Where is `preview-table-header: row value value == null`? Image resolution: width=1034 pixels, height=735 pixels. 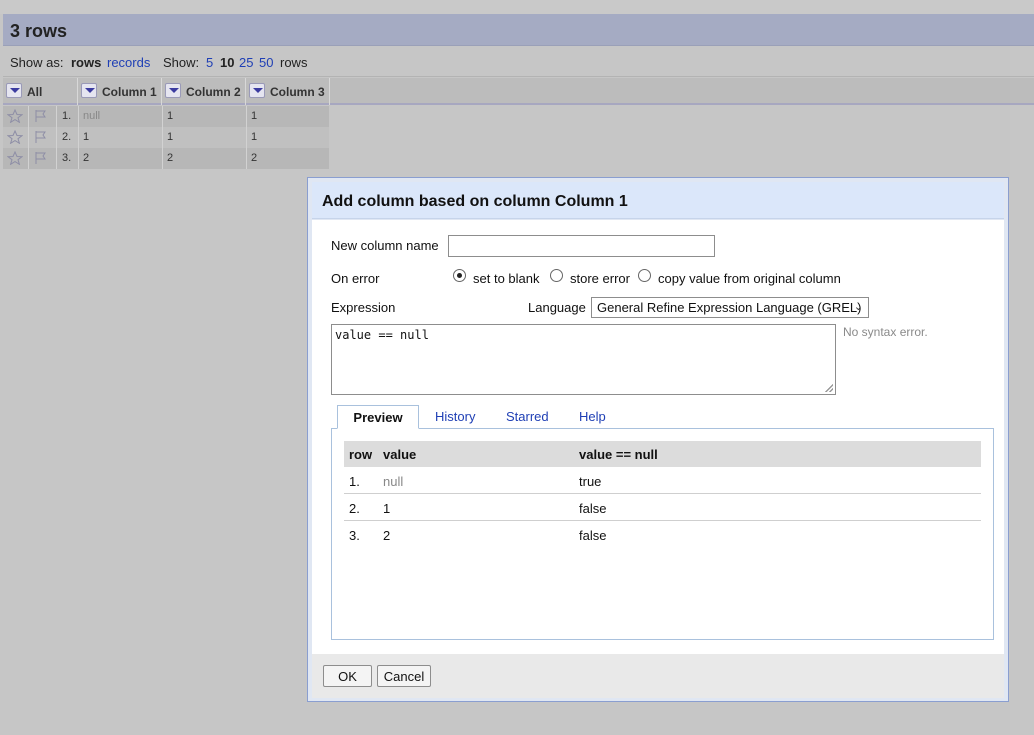
preview-table-header: row value value == null is located at coordinates (662, 454).